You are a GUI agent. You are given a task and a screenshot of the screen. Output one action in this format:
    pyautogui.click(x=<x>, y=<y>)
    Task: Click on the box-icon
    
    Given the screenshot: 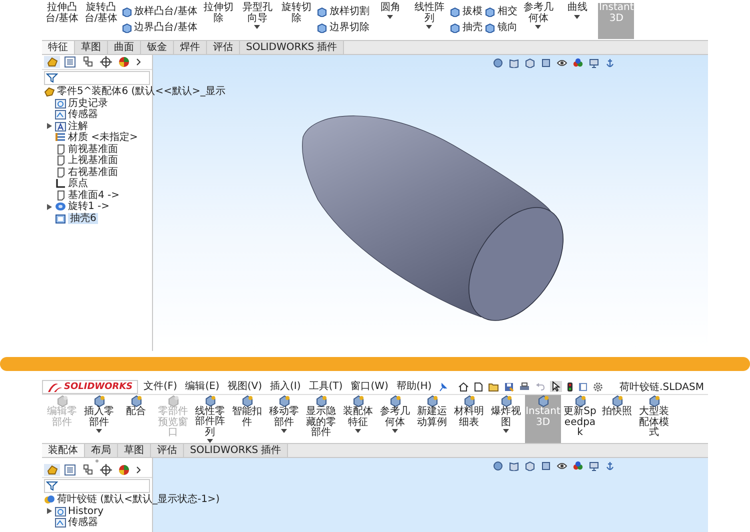 What is the action you would take?
    pyautogui.click(x=546, y=466)
    